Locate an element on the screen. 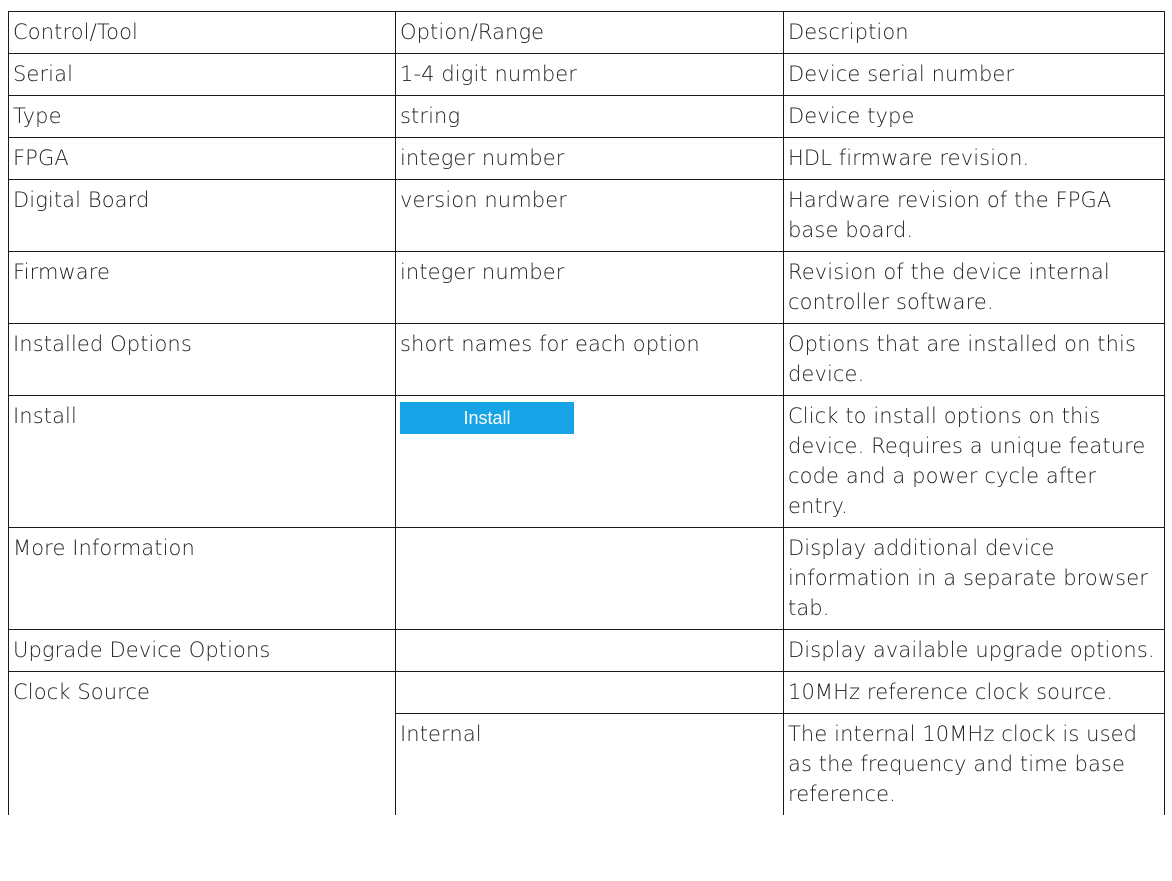 The height and width of the screenshot is (881, 1172). row-control: Install is located at coordinates (202, 461).